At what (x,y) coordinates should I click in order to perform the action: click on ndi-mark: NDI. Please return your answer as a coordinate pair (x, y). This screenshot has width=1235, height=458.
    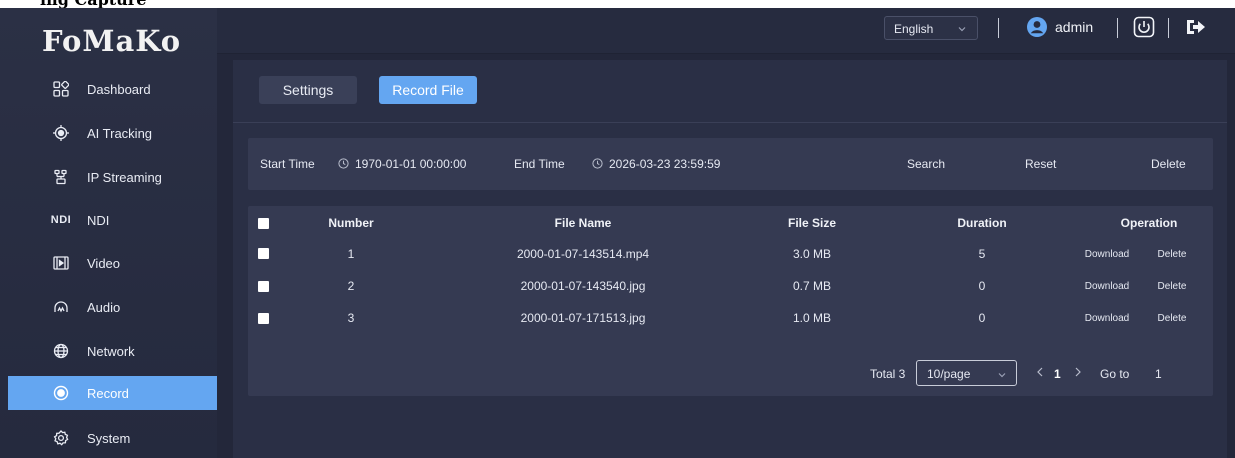
    Looking at the image, I should click on (61, 220).